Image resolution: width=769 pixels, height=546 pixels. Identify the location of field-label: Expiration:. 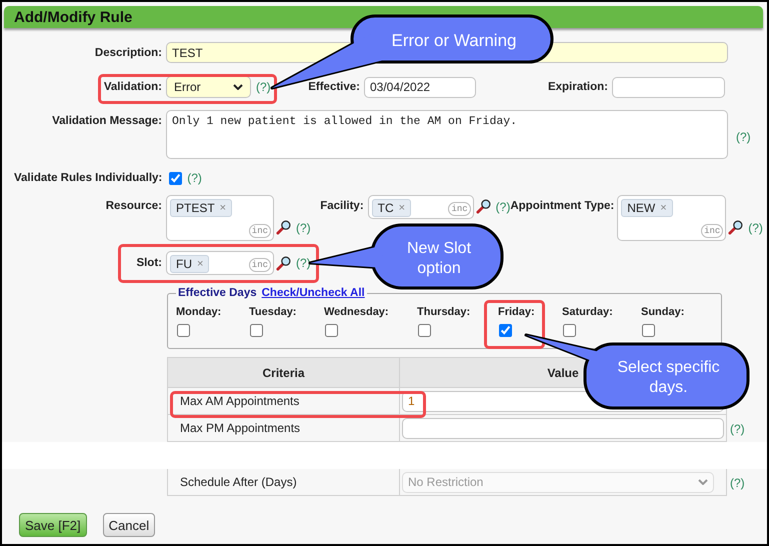
(577, 87).